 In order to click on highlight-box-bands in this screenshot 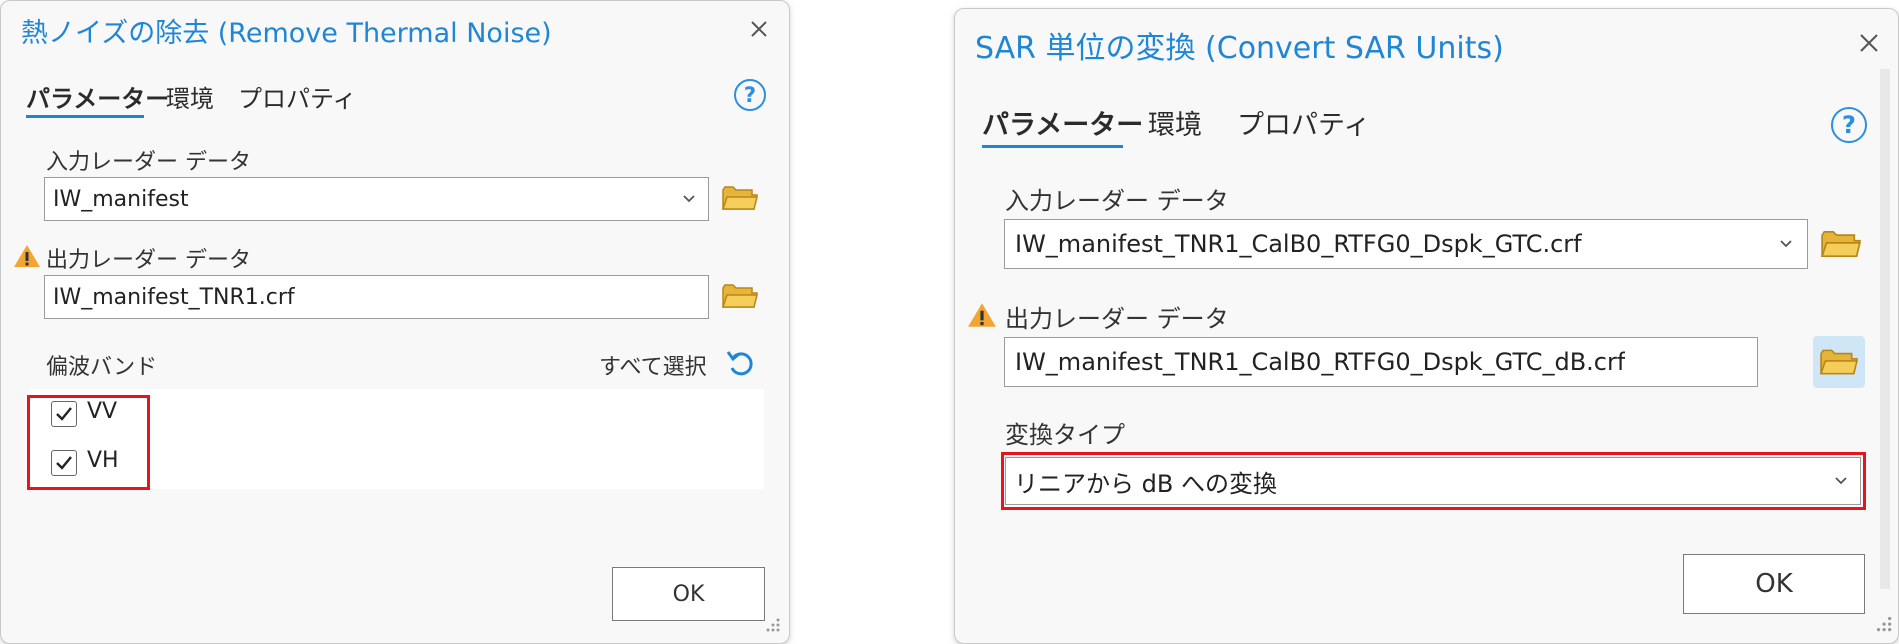, I will do `click(88, 442)`.